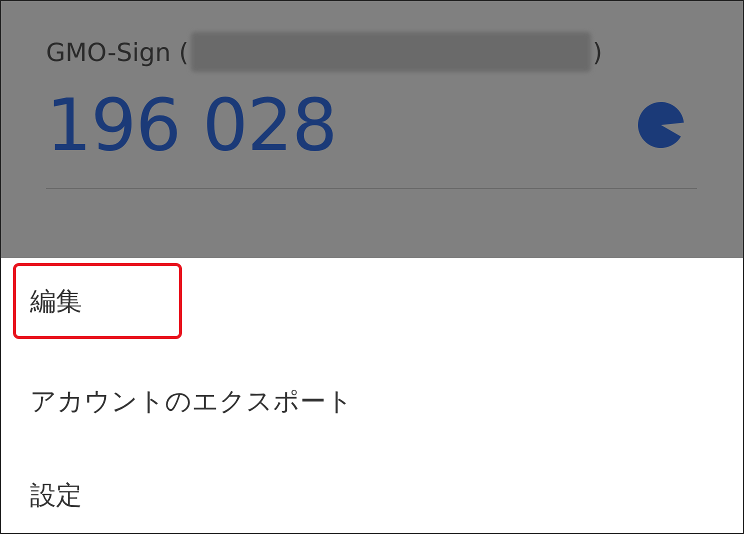 The width and height of the screenshot is (744, 534). Describe the element at coordinates (117, 52) in the screenshot. I see `account-name: GMO-Sign (` at that location.